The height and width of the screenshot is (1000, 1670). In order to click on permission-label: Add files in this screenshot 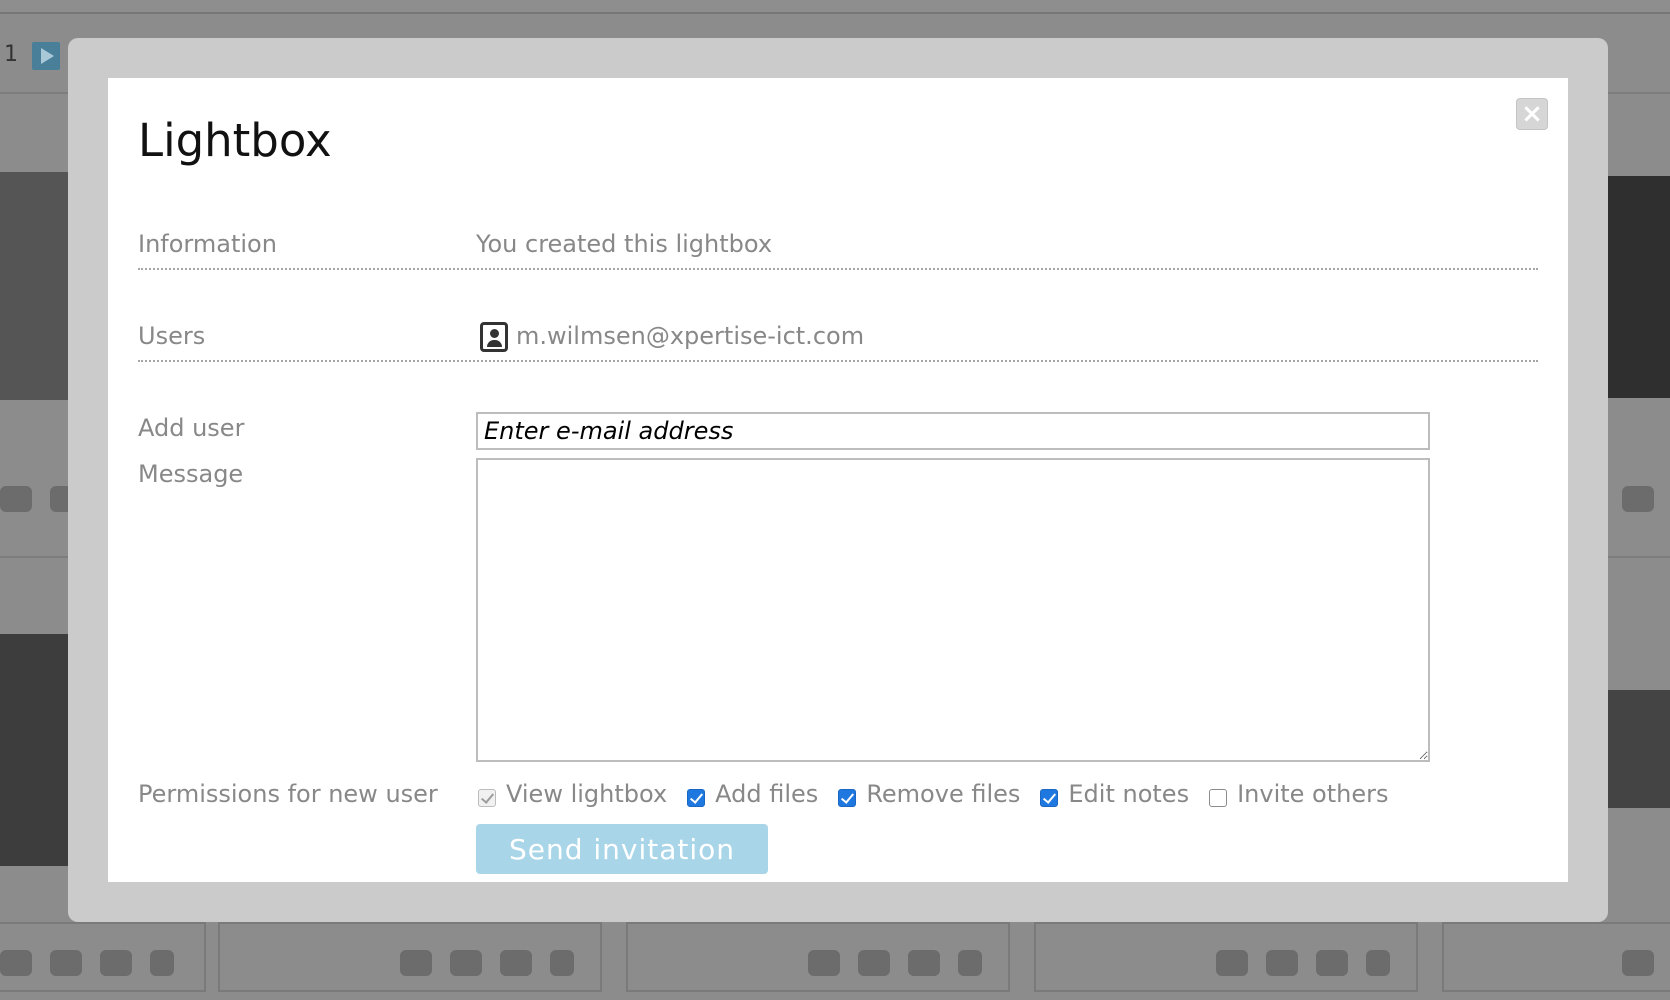, I will do `click(767, 794)`.